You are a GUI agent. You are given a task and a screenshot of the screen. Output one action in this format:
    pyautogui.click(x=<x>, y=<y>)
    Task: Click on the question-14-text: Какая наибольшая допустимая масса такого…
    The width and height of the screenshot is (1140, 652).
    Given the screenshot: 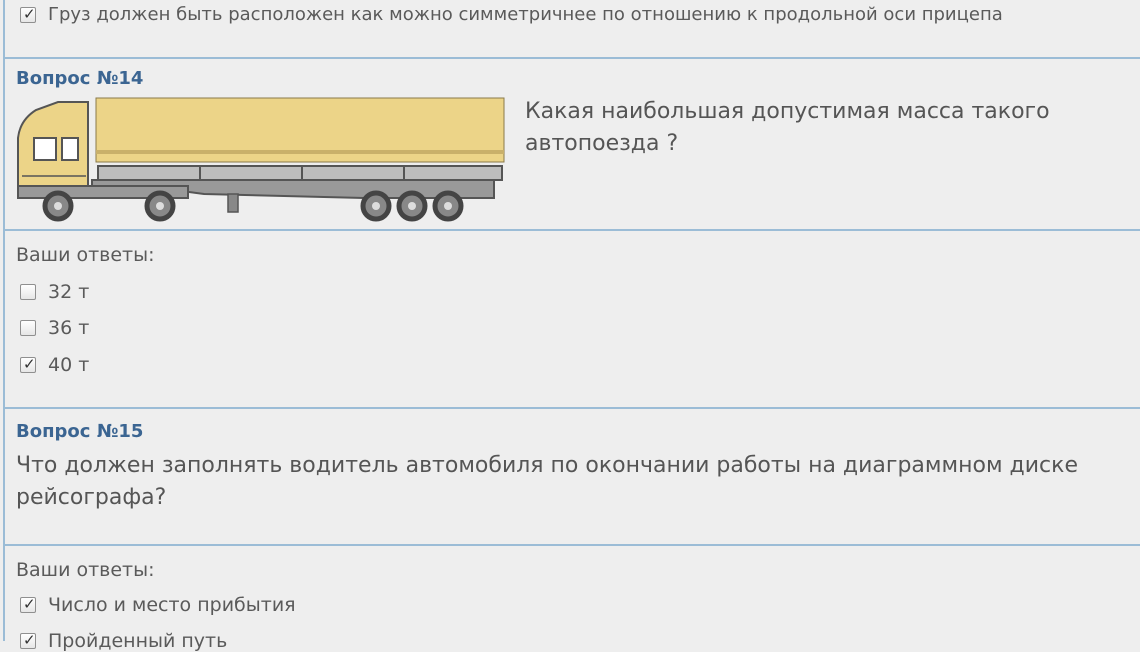 What is the action you would take?
    pyautogui.click(x=787, y=127)
    